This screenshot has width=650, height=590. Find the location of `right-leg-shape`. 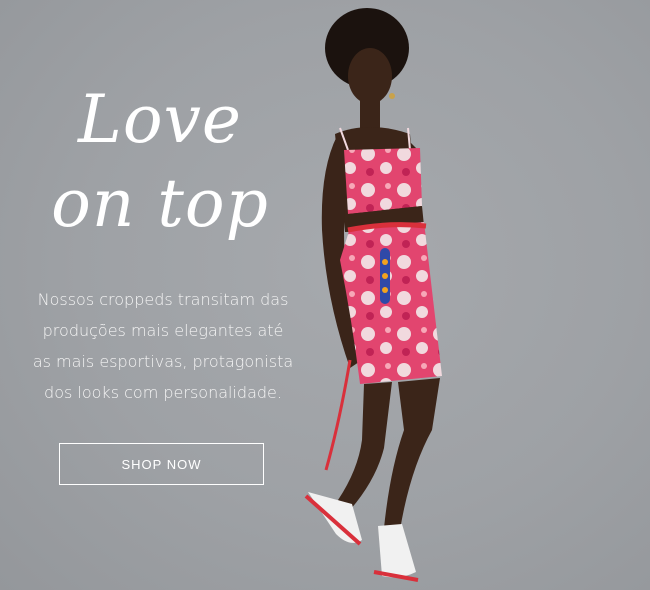

right-leg-shape is located at coordinates (412, 454).